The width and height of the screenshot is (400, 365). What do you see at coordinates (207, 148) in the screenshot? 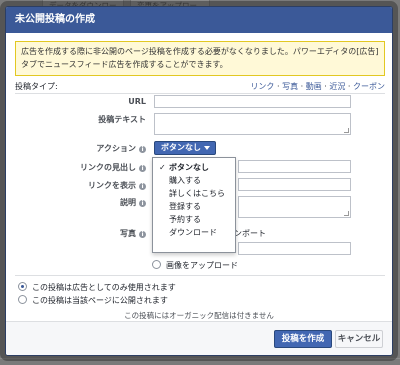
I see `chevron-down-icon` at bounding box center [207, 148].